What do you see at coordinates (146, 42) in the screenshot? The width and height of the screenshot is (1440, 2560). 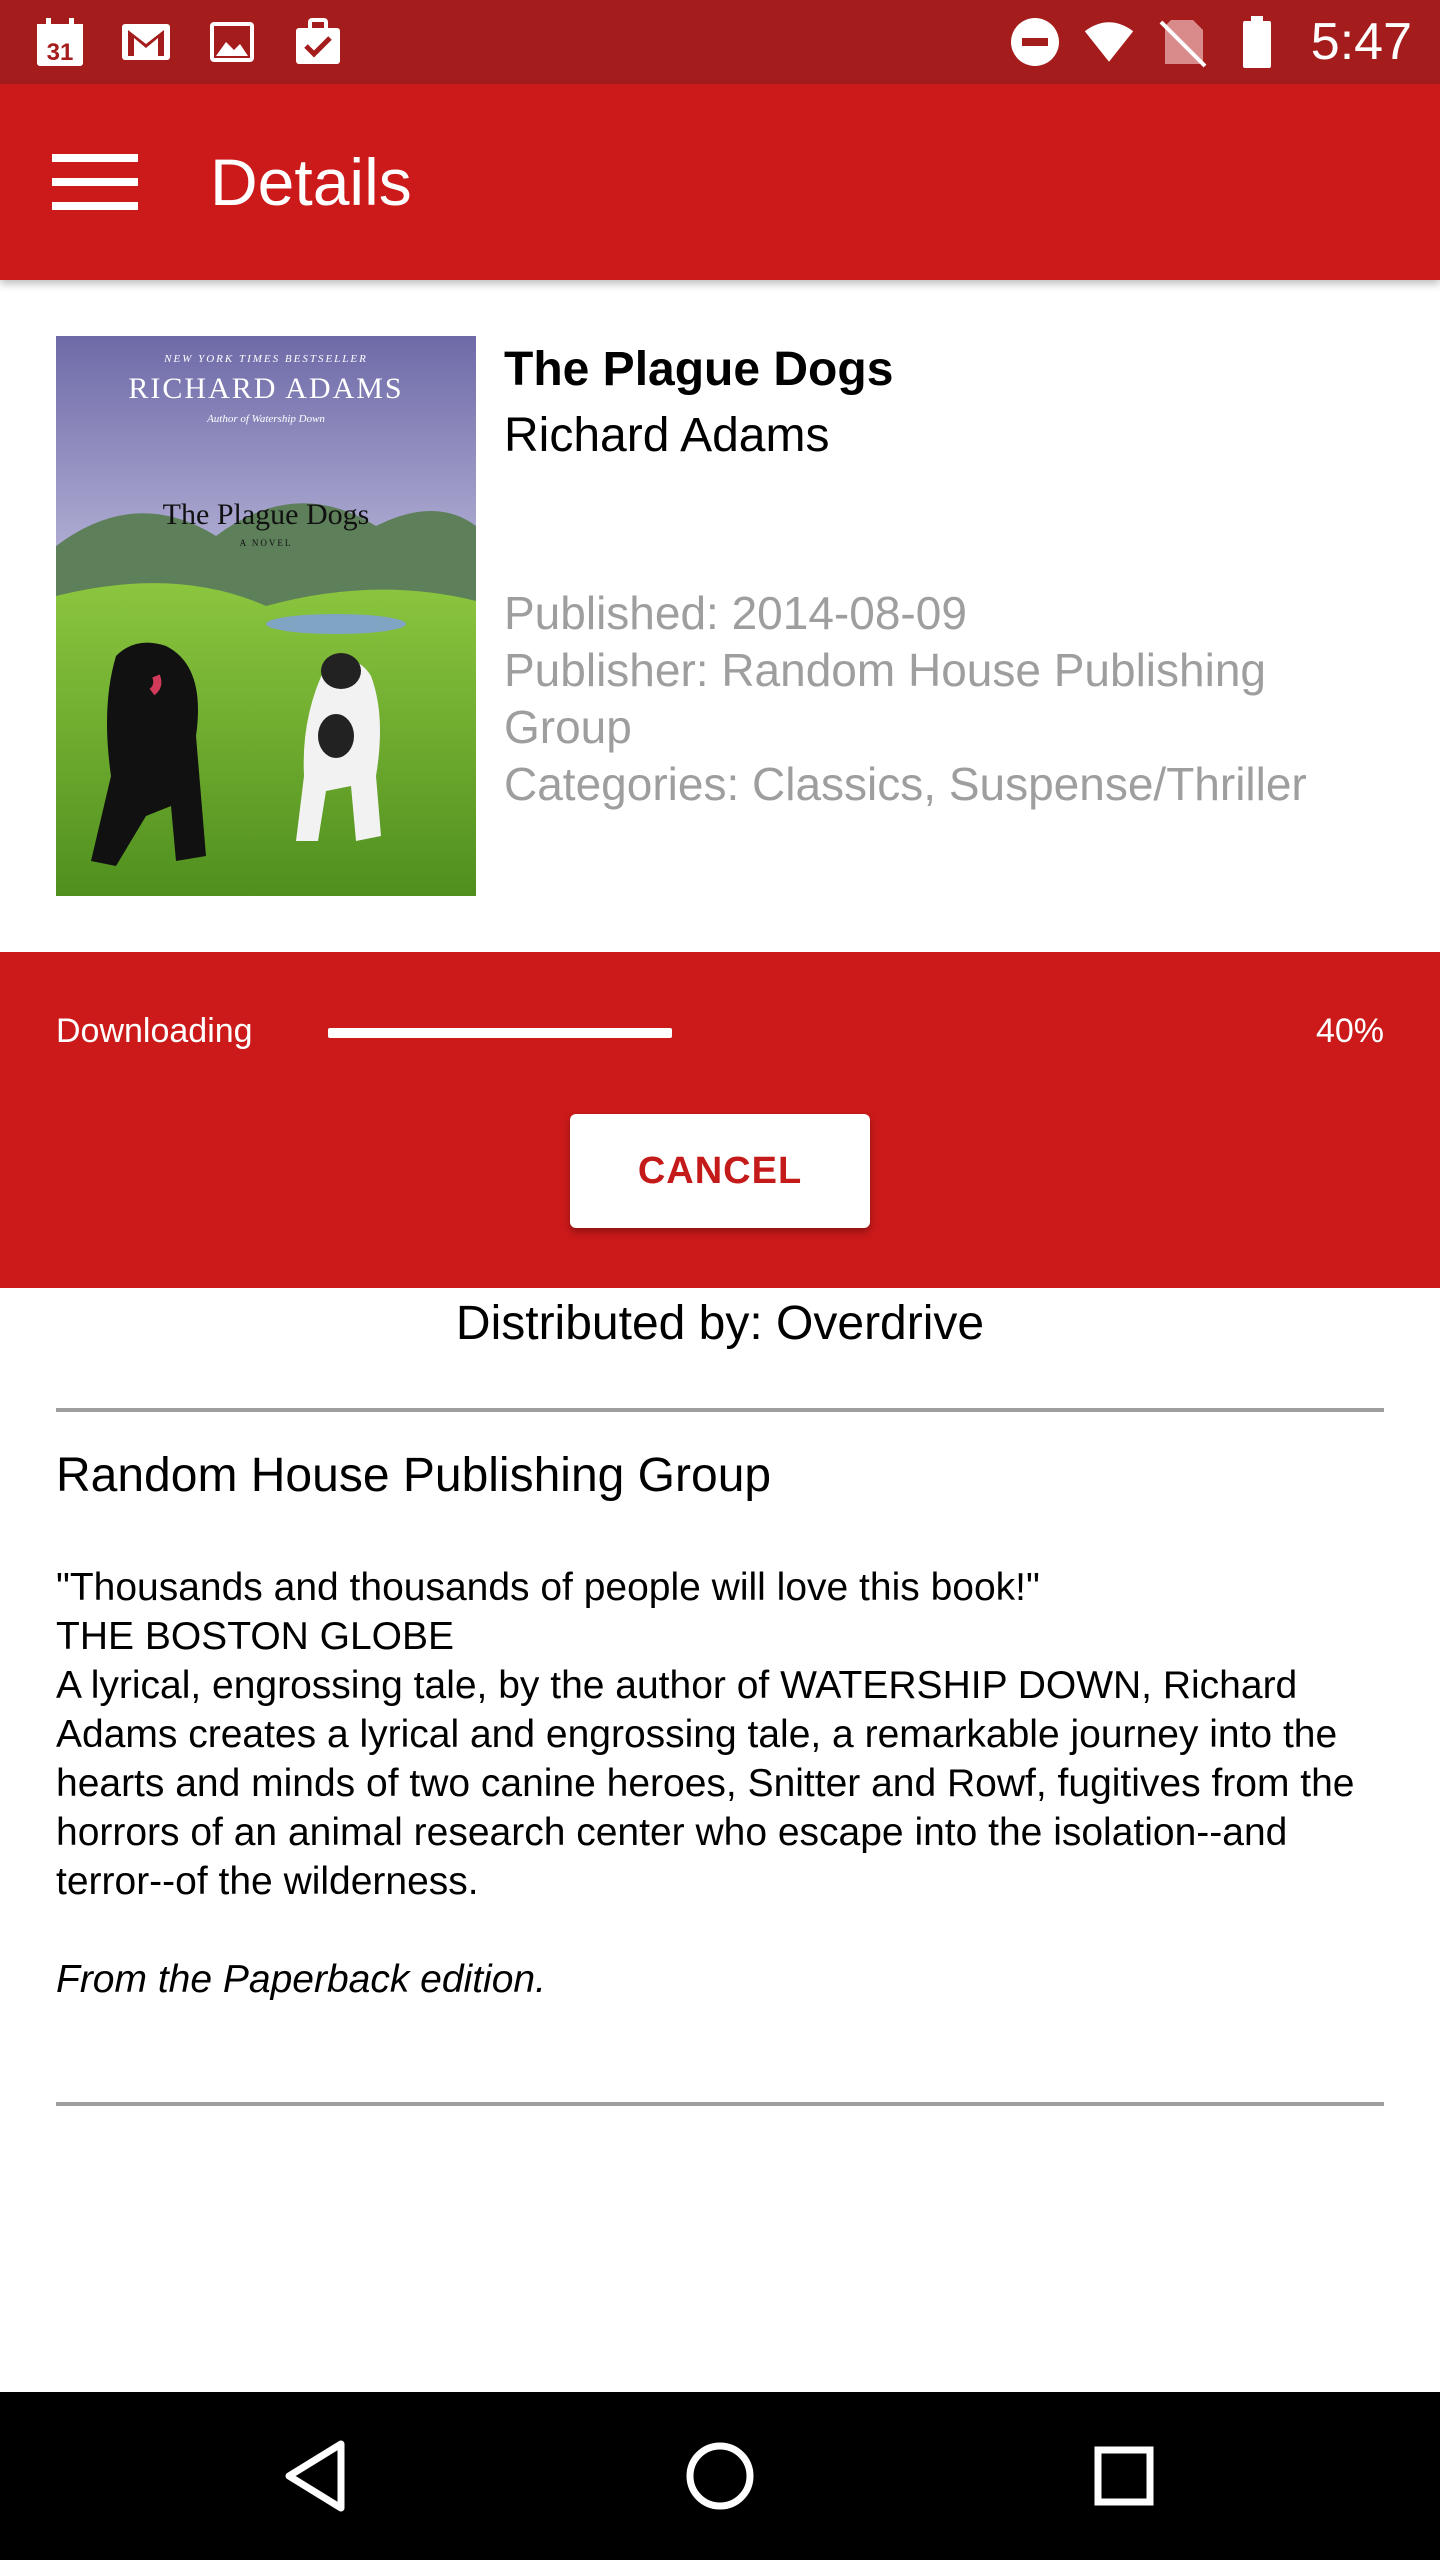 I see `gmail-icon` at bounding box center [146, 42].